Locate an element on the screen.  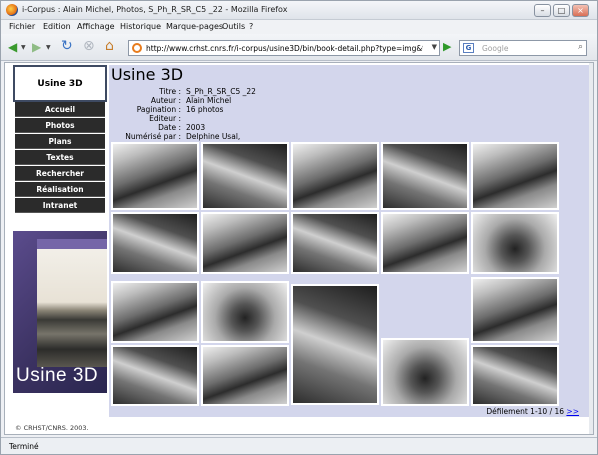
go-icon: ▶ is located at coordinates (447, 47).